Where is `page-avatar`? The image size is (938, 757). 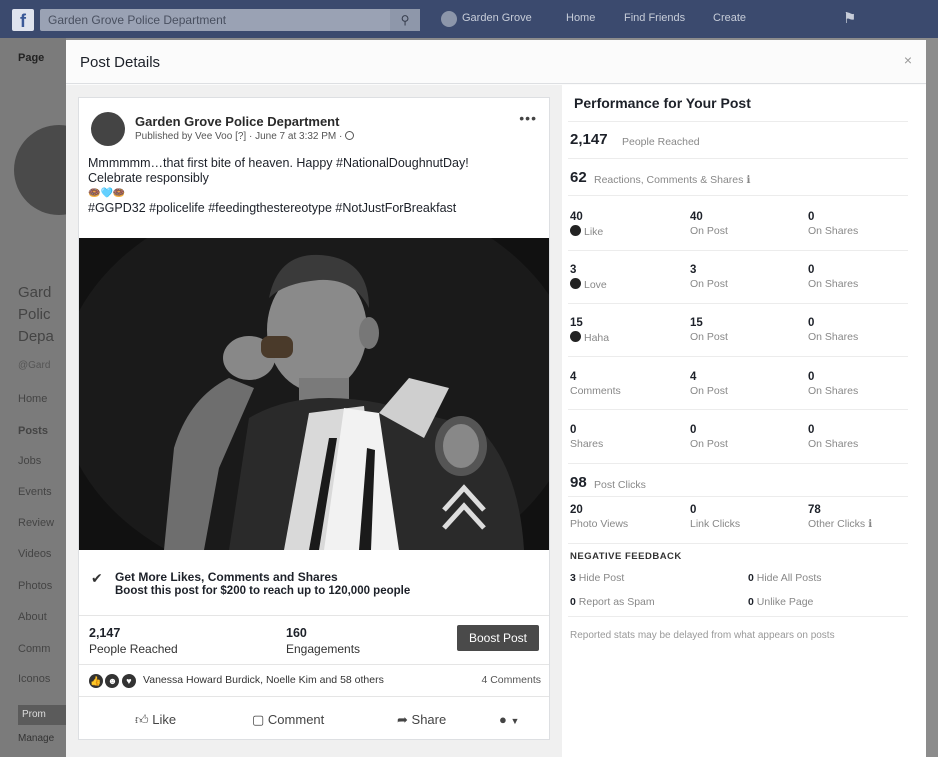 page-avatar is located at coordinates (108, 129).